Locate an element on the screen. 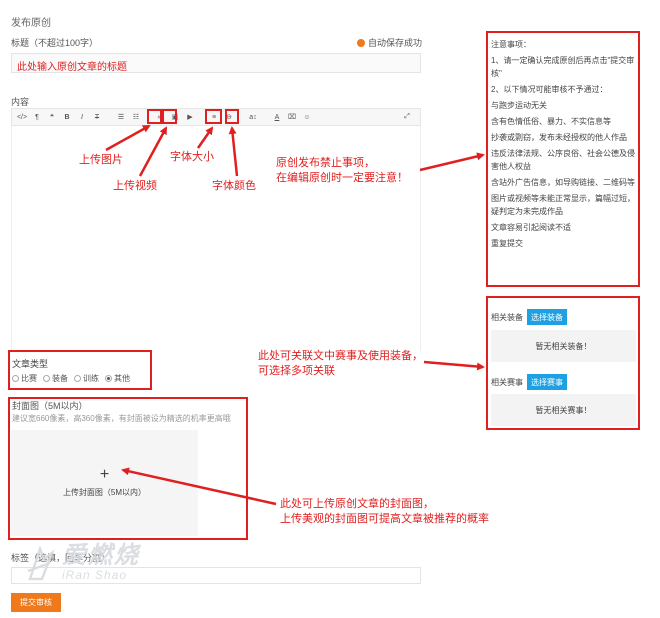 The height and width of the screenshot is (618, 660). arrow-related is located at coordinates (454, 365).